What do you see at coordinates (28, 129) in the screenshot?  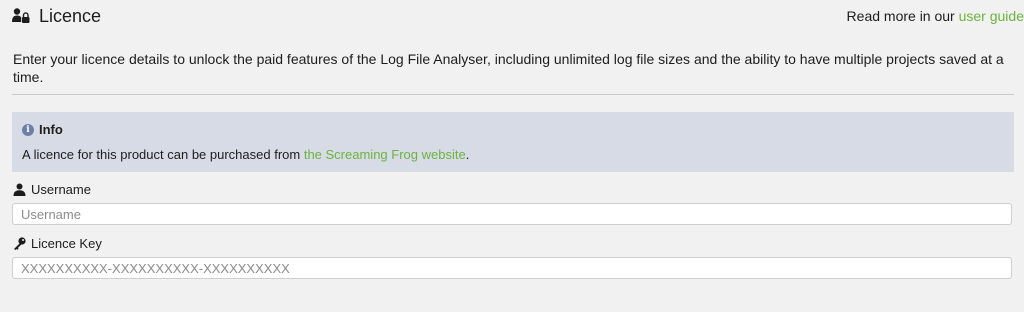 I see `info-icon: i` at bounding box center [28, 129].